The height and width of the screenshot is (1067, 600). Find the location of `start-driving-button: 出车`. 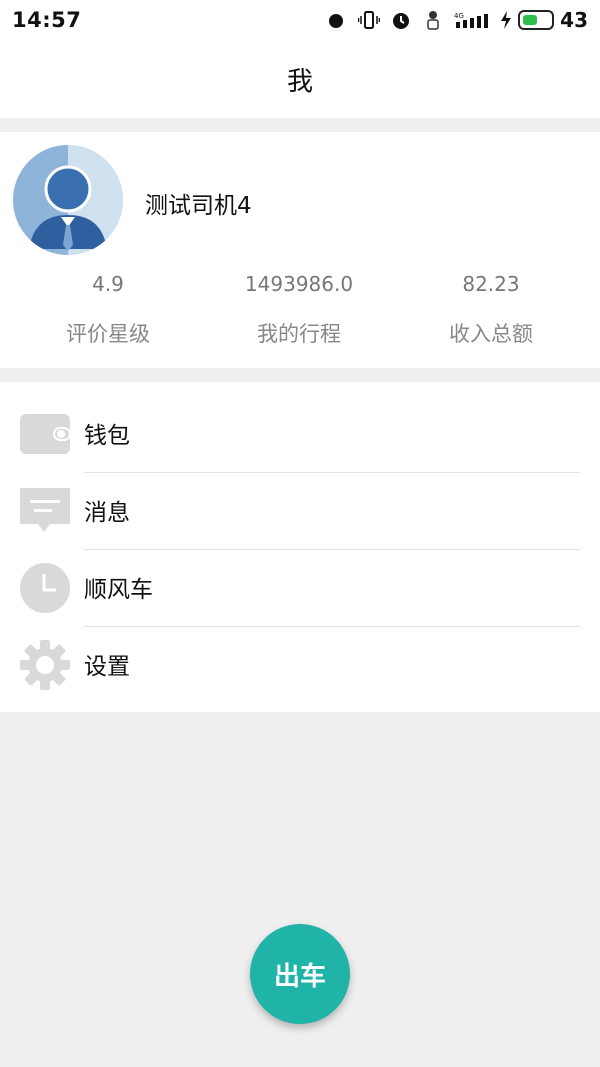

start-driving-button: 出车 is located at coordinates (300, 974).